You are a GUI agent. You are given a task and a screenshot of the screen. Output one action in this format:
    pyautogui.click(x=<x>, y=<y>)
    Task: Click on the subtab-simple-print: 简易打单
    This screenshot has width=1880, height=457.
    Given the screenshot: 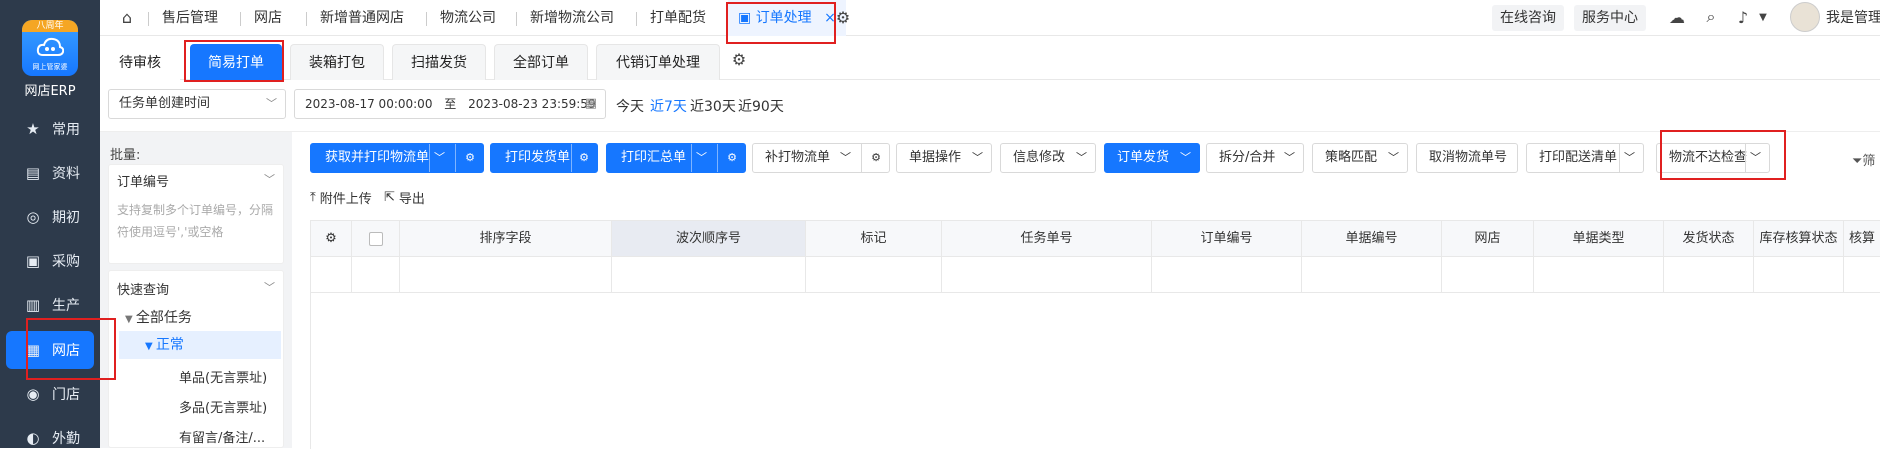 What is the action you would take?
    pyautogui.click(x=236, y=62)
    